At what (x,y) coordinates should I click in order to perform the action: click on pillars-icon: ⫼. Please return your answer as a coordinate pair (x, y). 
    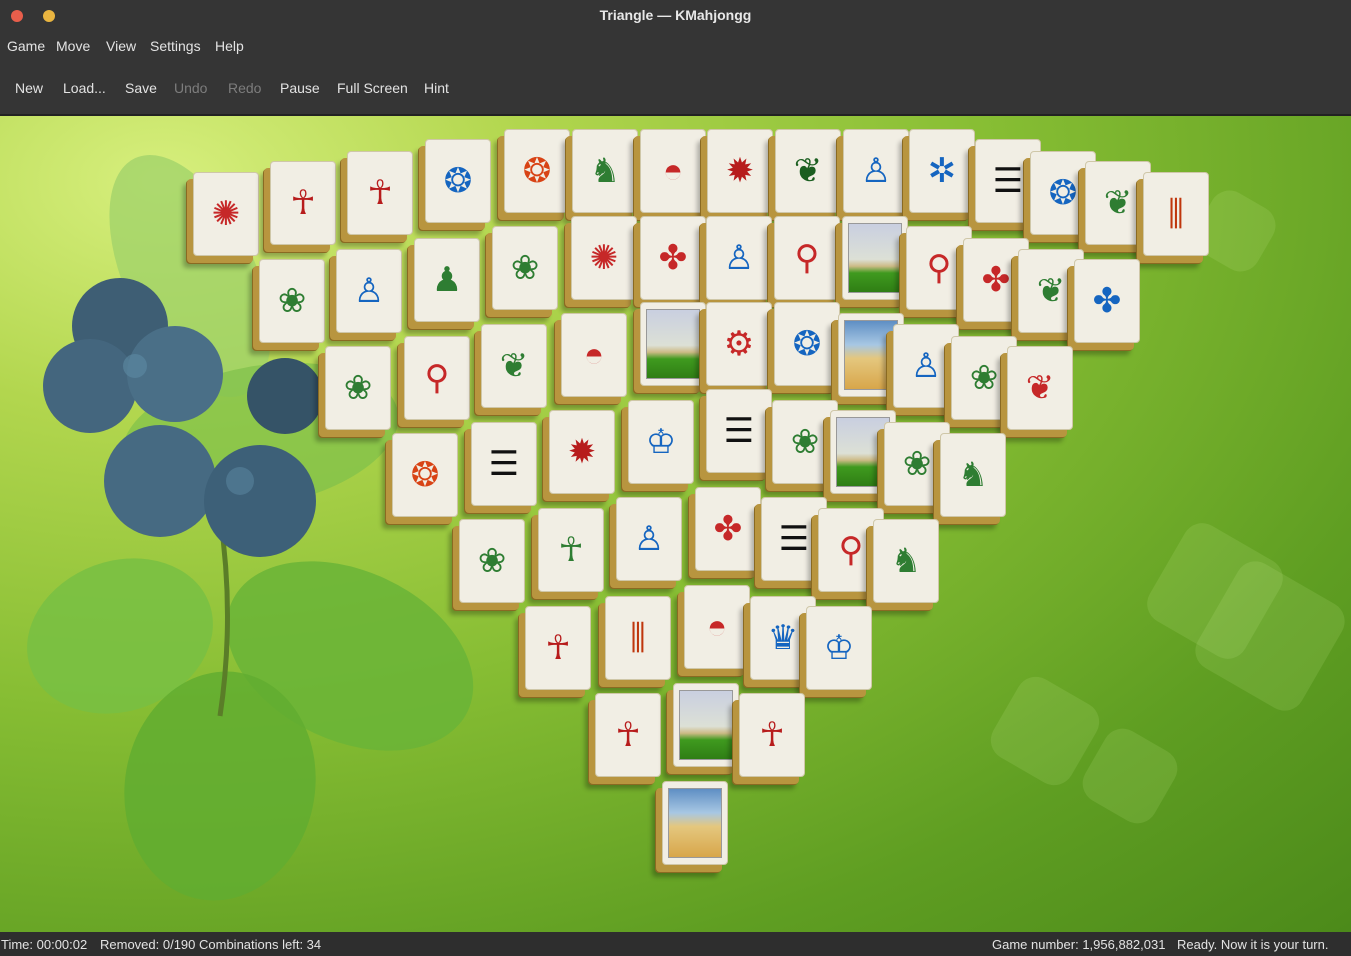
    Looking at the image, I should click on (1176, 214).